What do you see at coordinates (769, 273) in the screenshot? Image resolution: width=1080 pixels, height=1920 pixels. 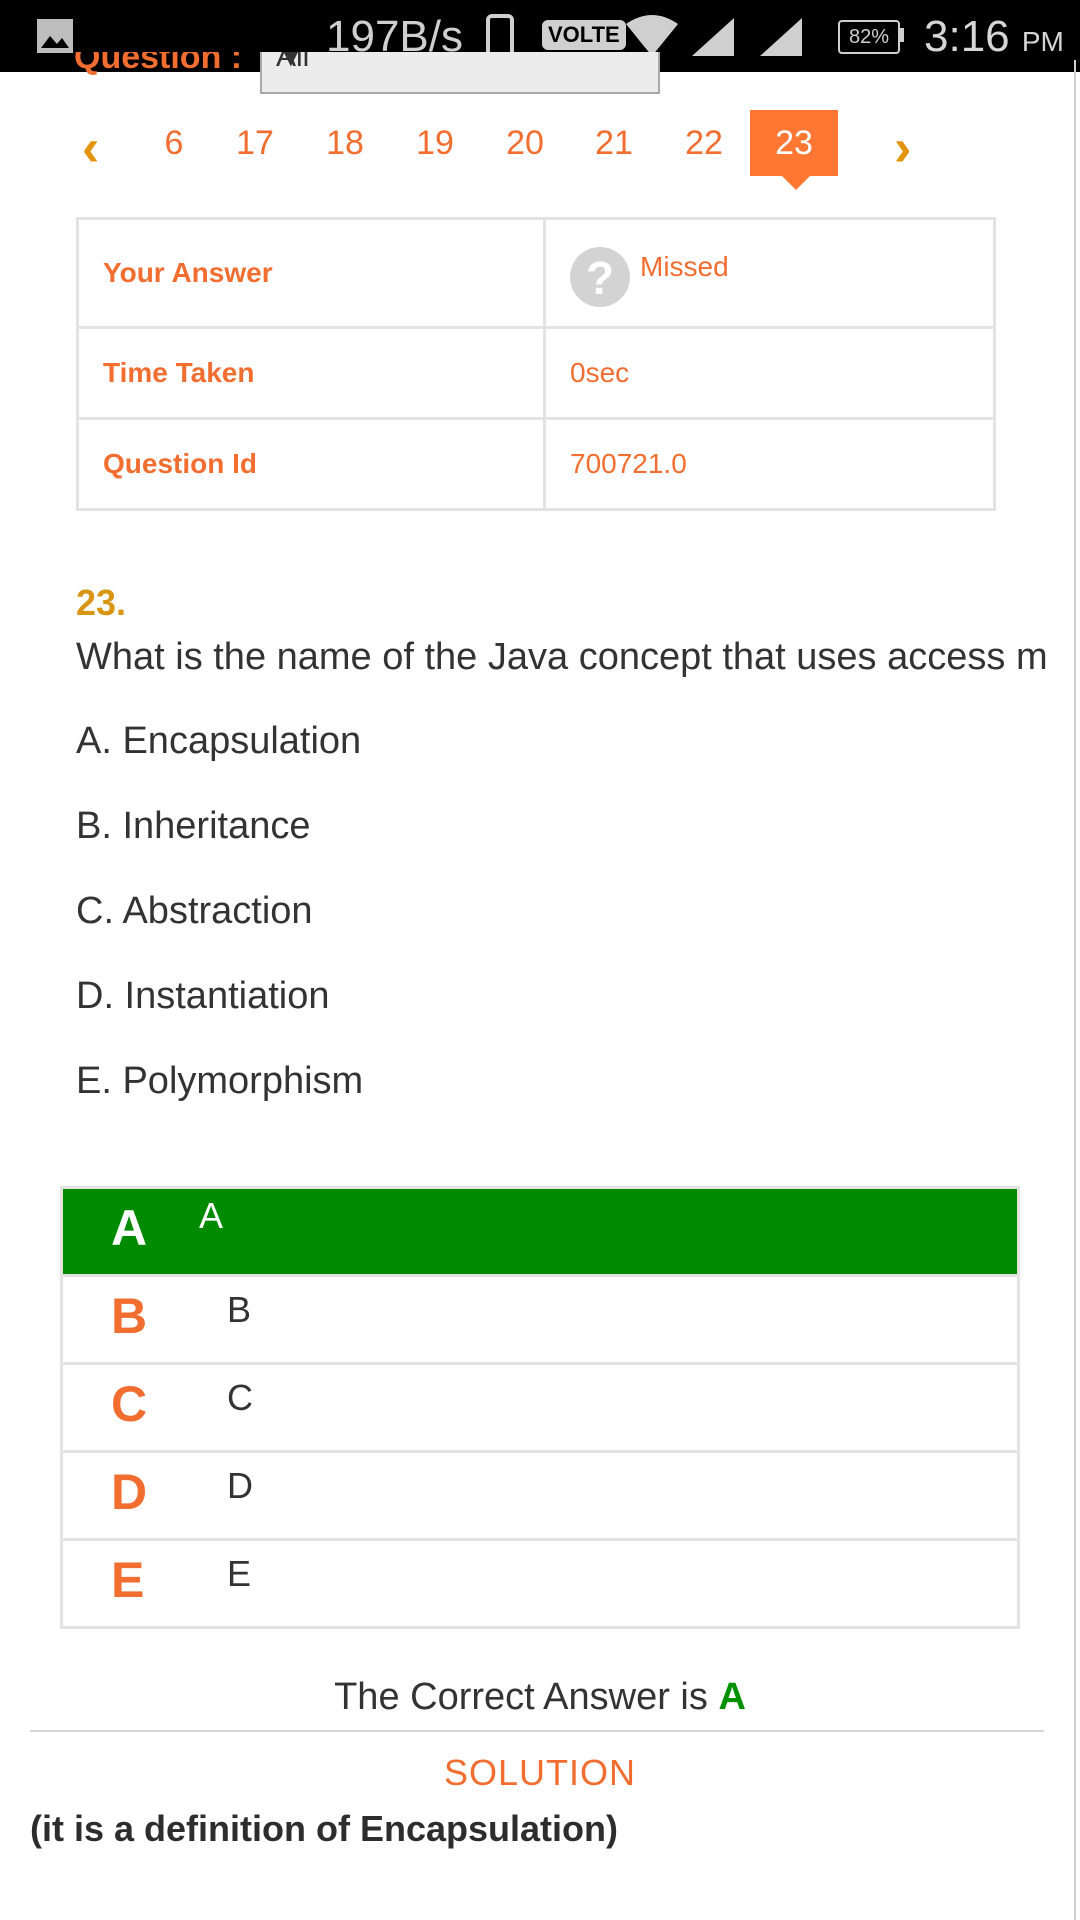 I see `your-answer-cell: ? Missed` at bounding box center [769, 273].